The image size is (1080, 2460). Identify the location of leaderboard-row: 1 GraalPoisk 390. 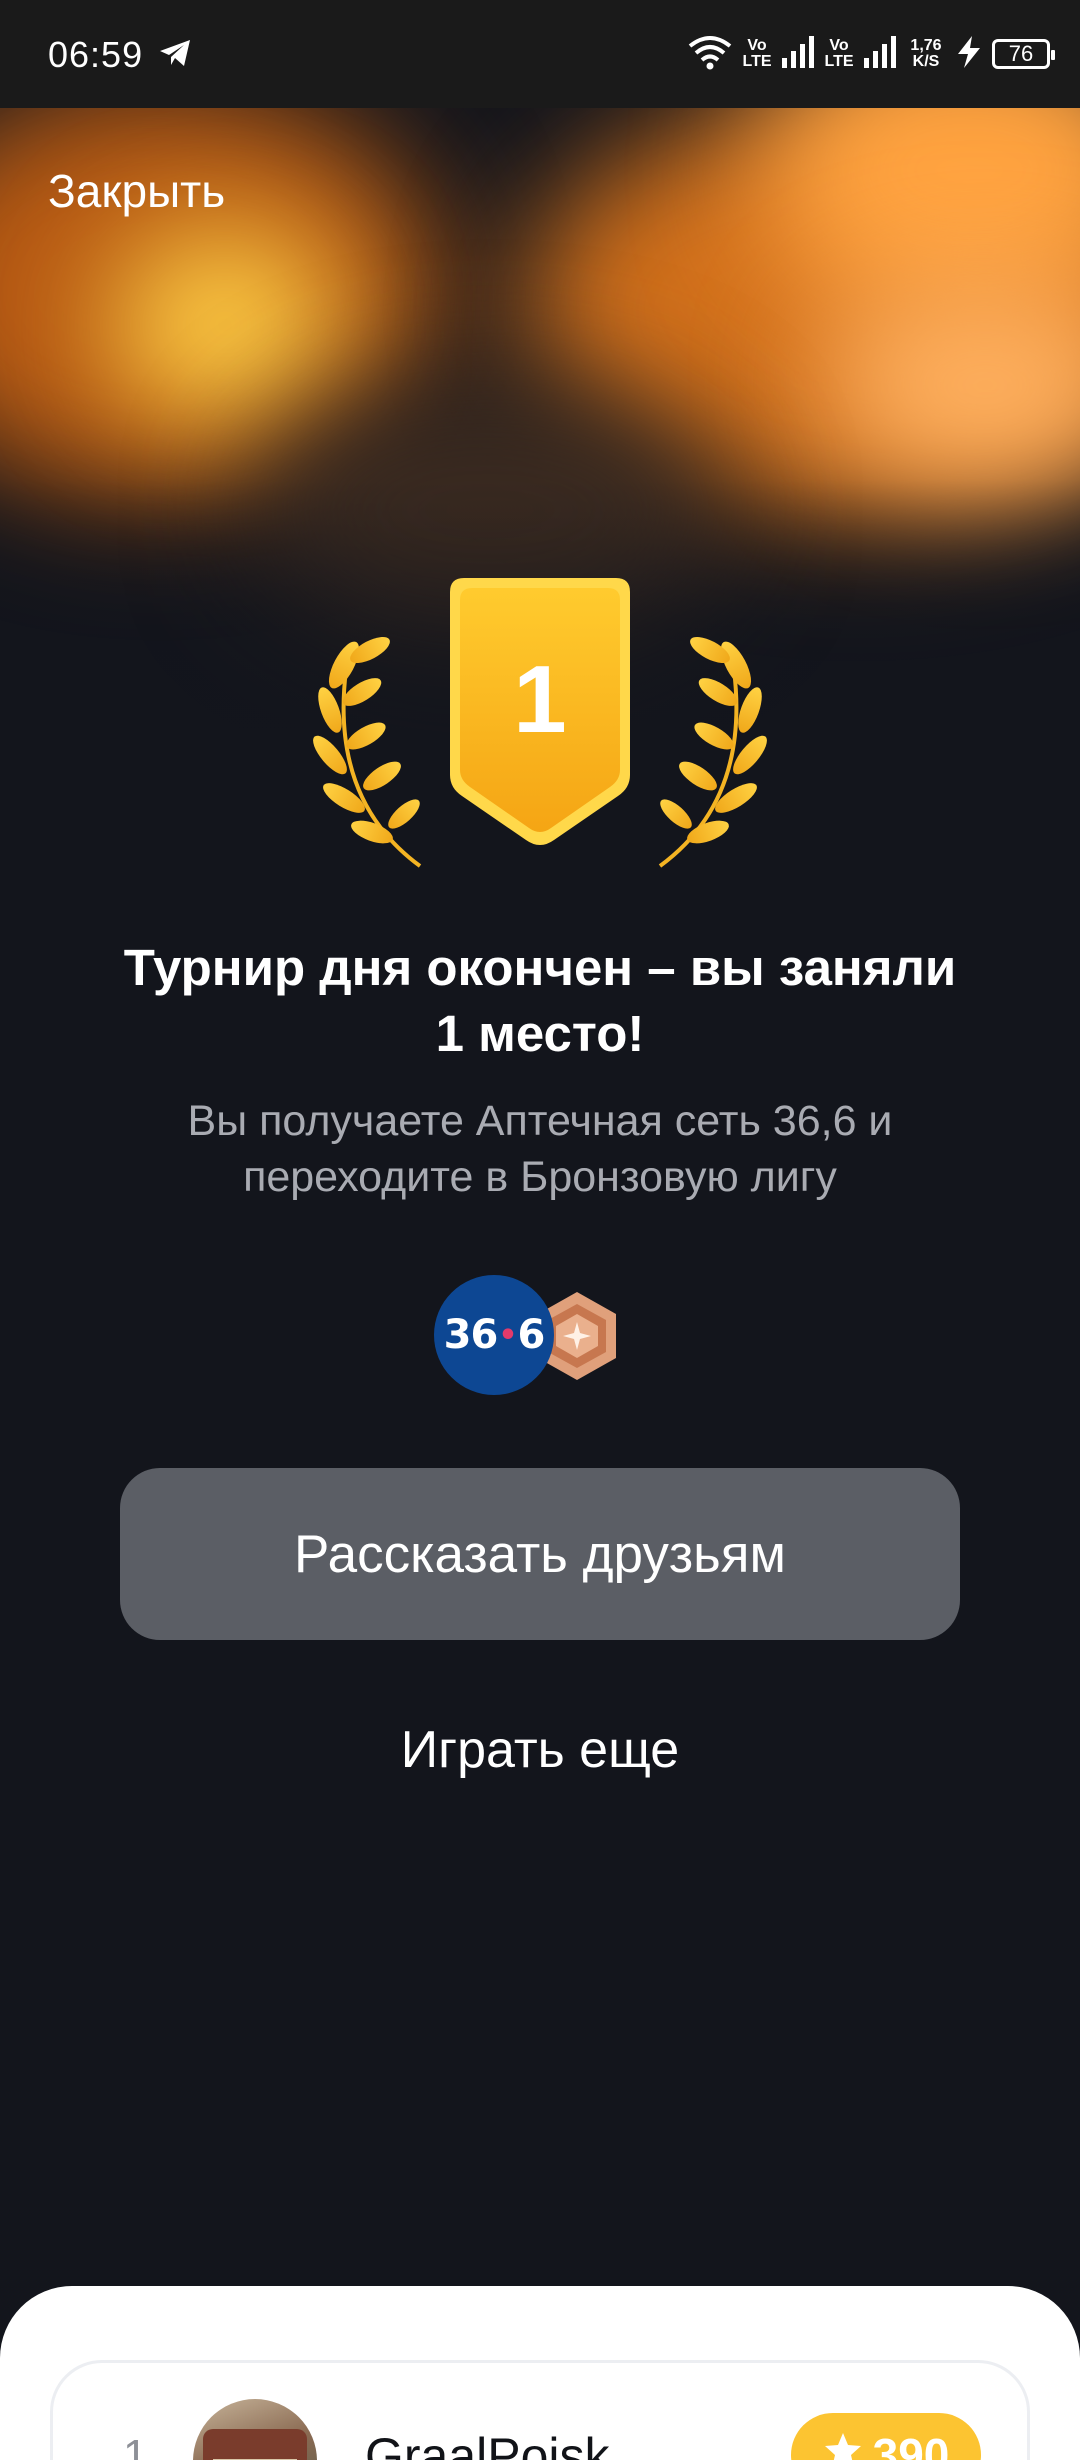
(540, 2410).